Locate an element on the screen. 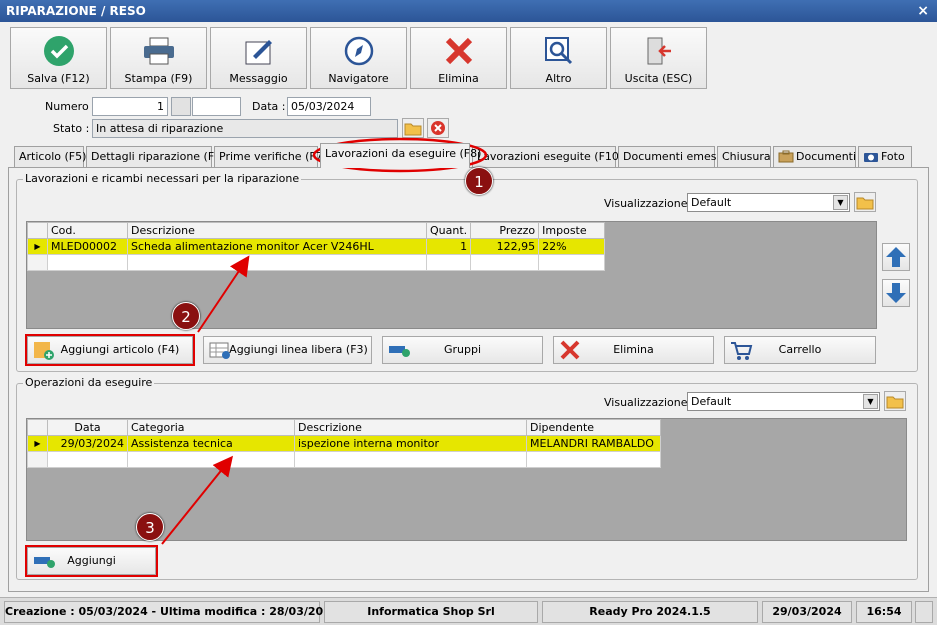  col-categoria: Categoria is located at coordinates (211, 427).